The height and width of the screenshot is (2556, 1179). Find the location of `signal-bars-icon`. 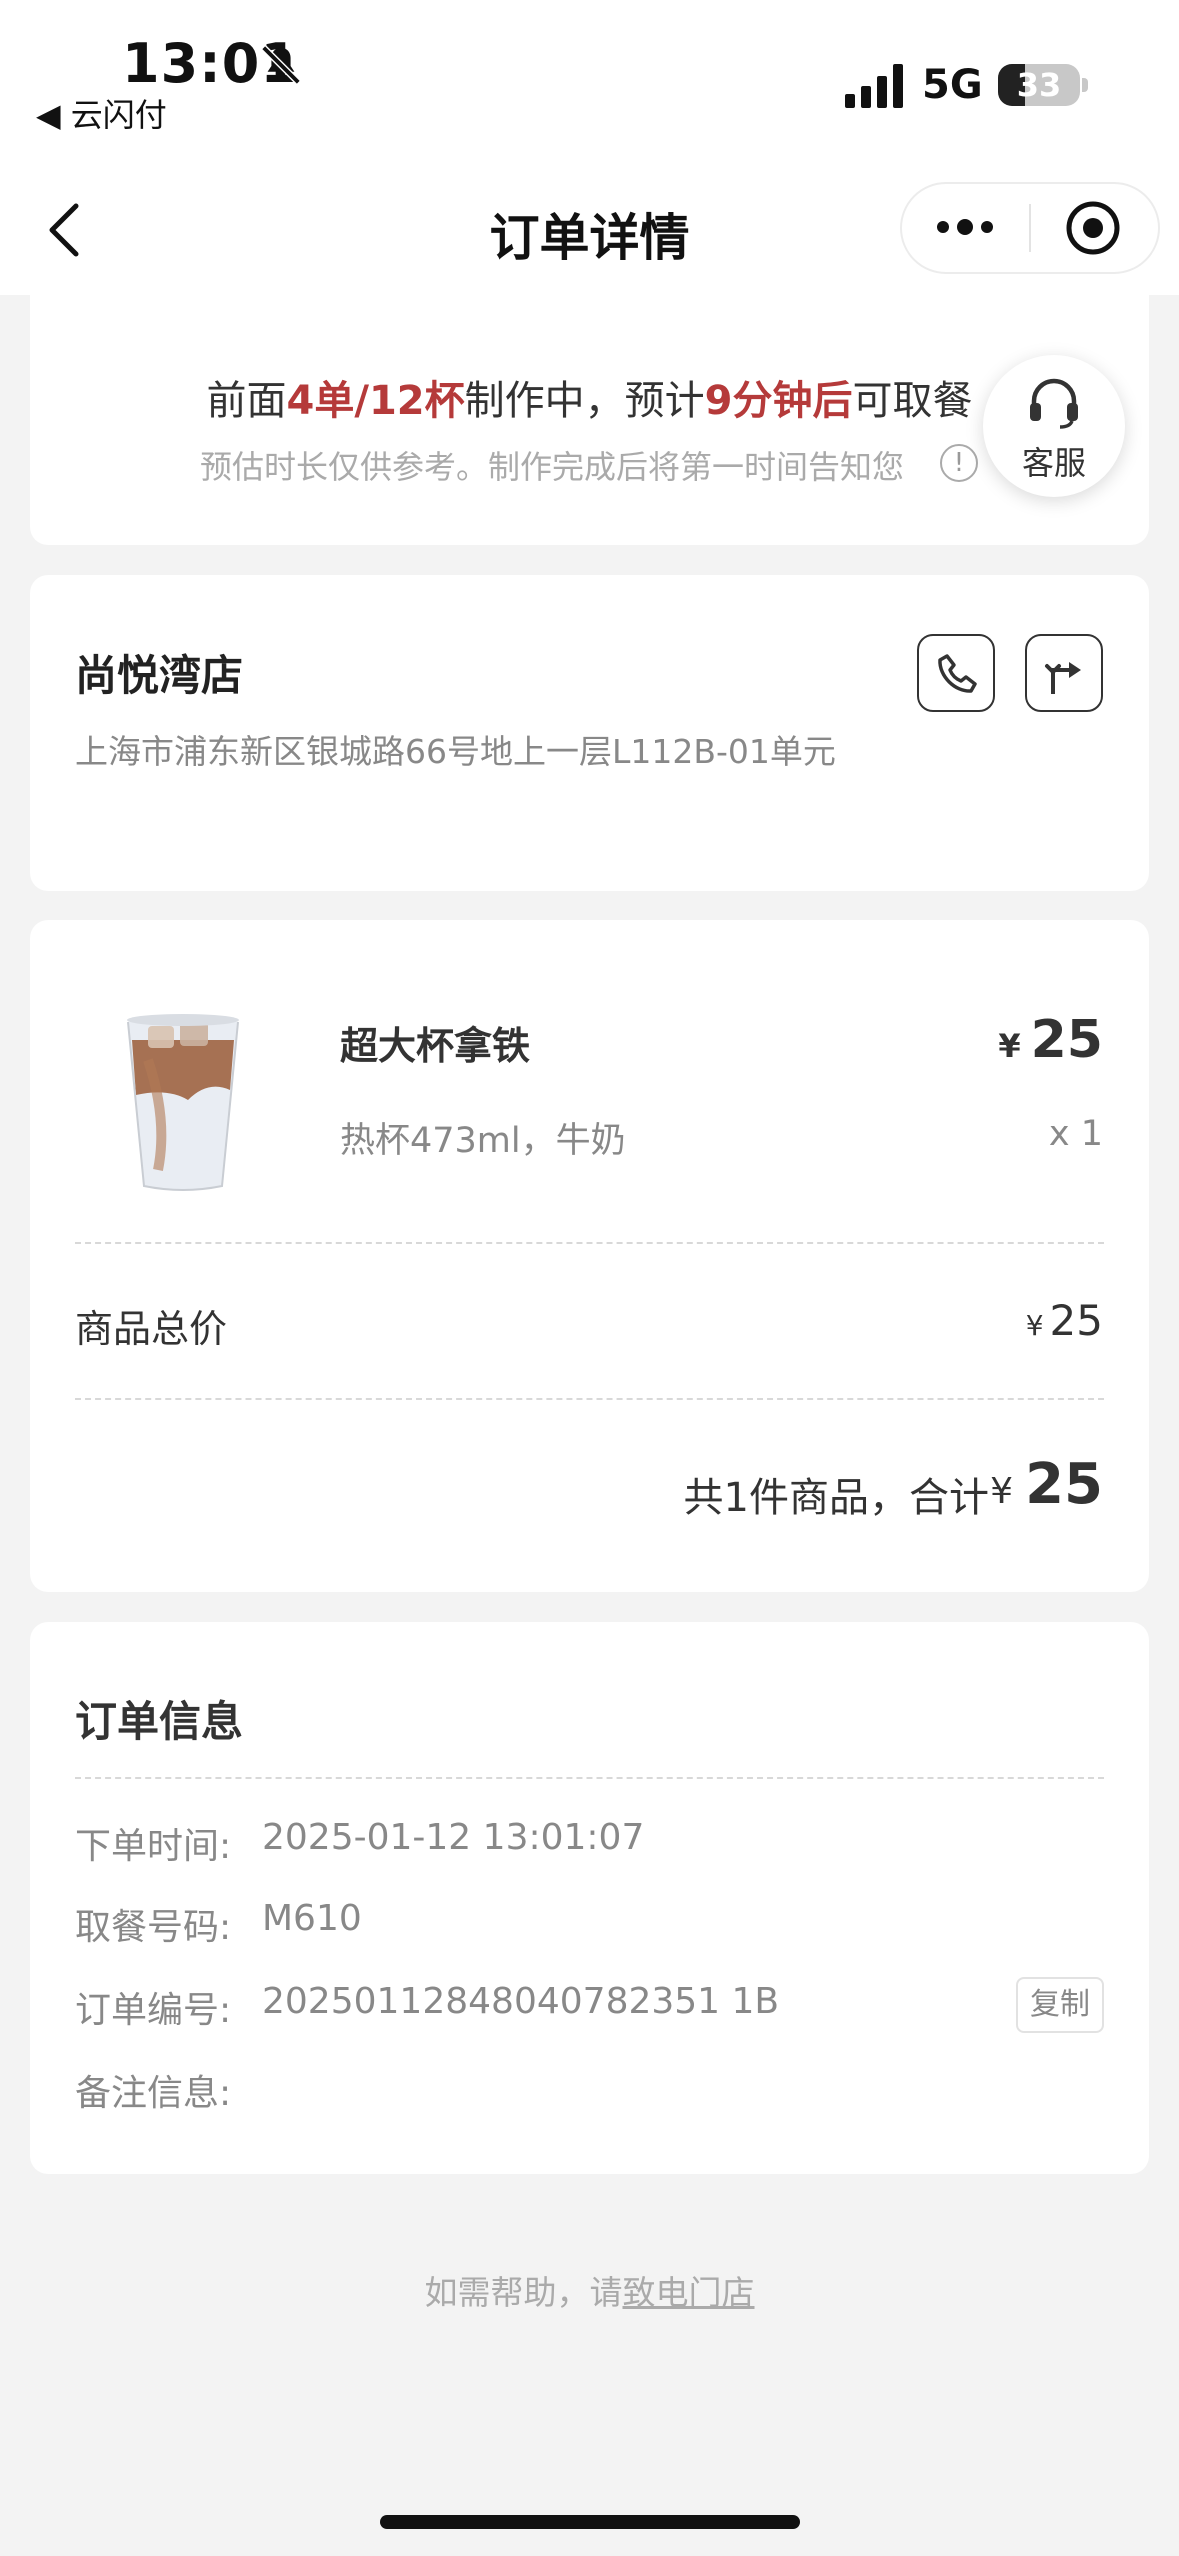

signal-bars-icon is located at coordinates (874, 86).